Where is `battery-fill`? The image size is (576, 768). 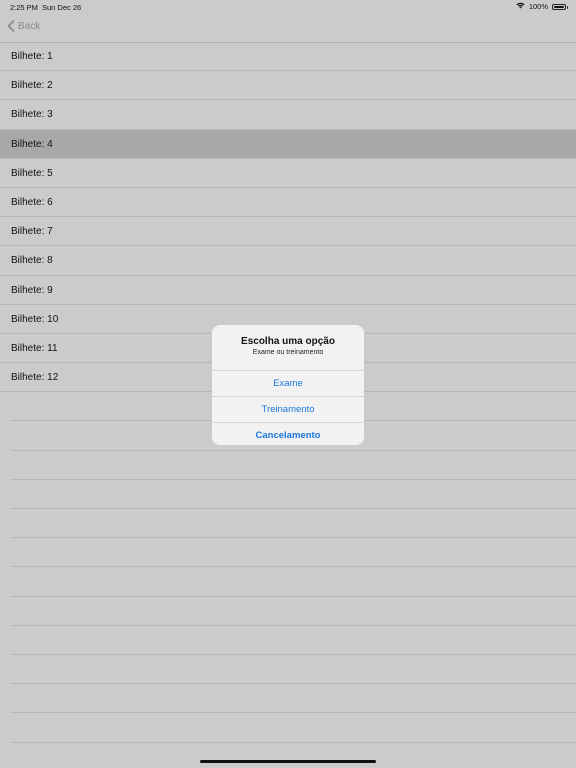 battery-fill is located at coordinates (559, 6).